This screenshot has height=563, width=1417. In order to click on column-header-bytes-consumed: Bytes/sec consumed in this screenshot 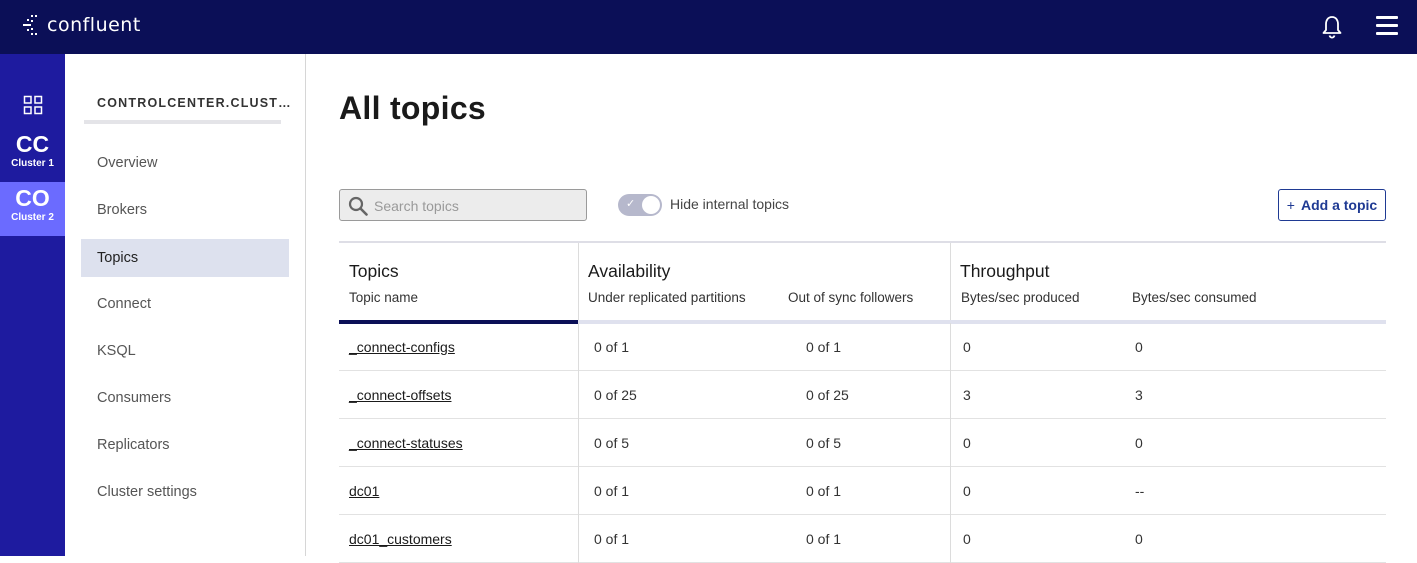, I will do `click(1194, 297)`.